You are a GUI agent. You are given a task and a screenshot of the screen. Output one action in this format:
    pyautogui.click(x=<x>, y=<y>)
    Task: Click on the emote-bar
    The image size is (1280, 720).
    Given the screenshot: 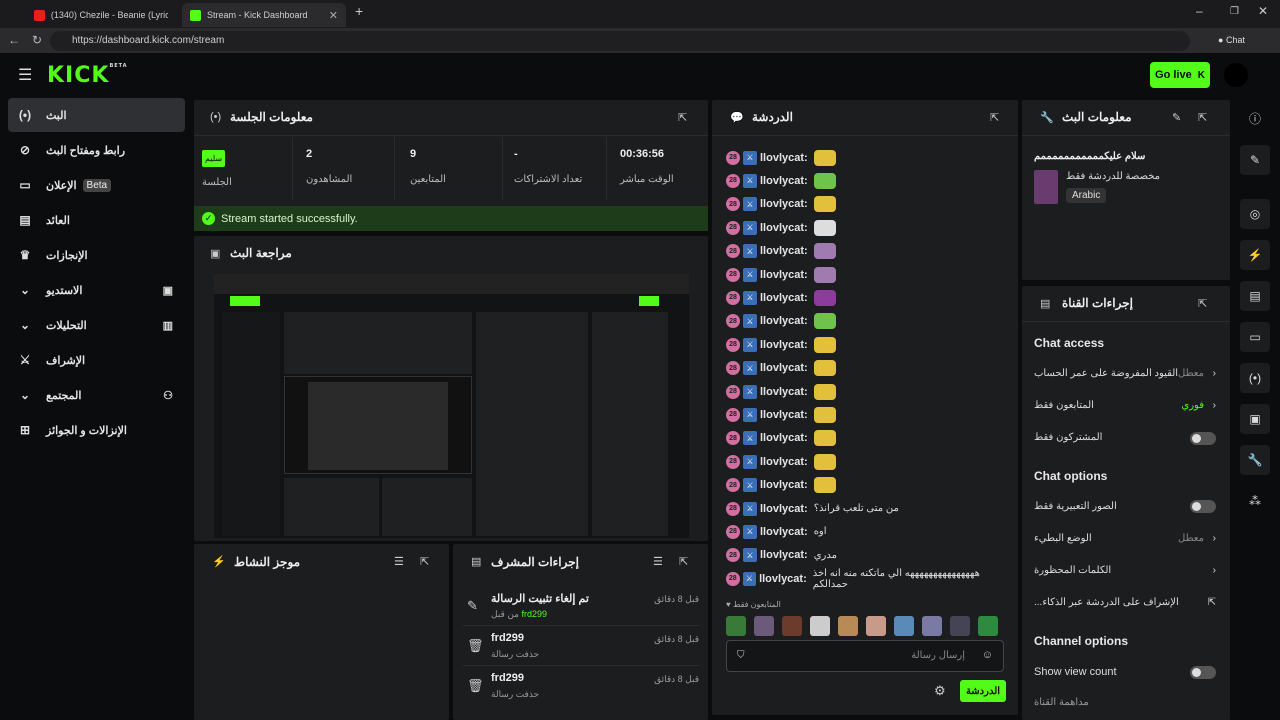 What is the action you would take?
    pyautogui.click(x=866, y=627)
    